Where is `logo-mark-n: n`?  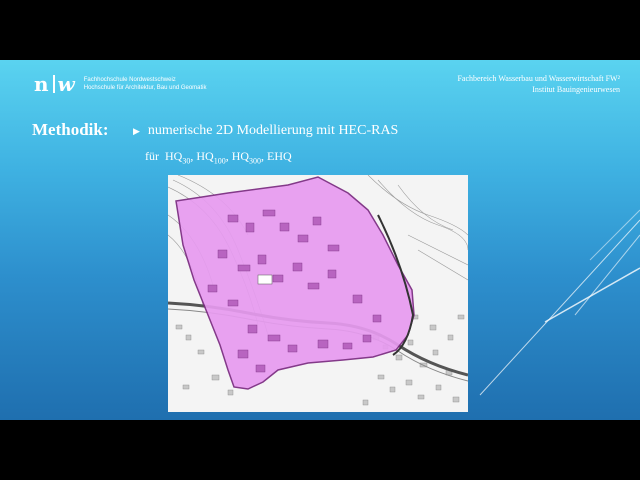 logo-mark-n: n is located at coordinates (42, 84).